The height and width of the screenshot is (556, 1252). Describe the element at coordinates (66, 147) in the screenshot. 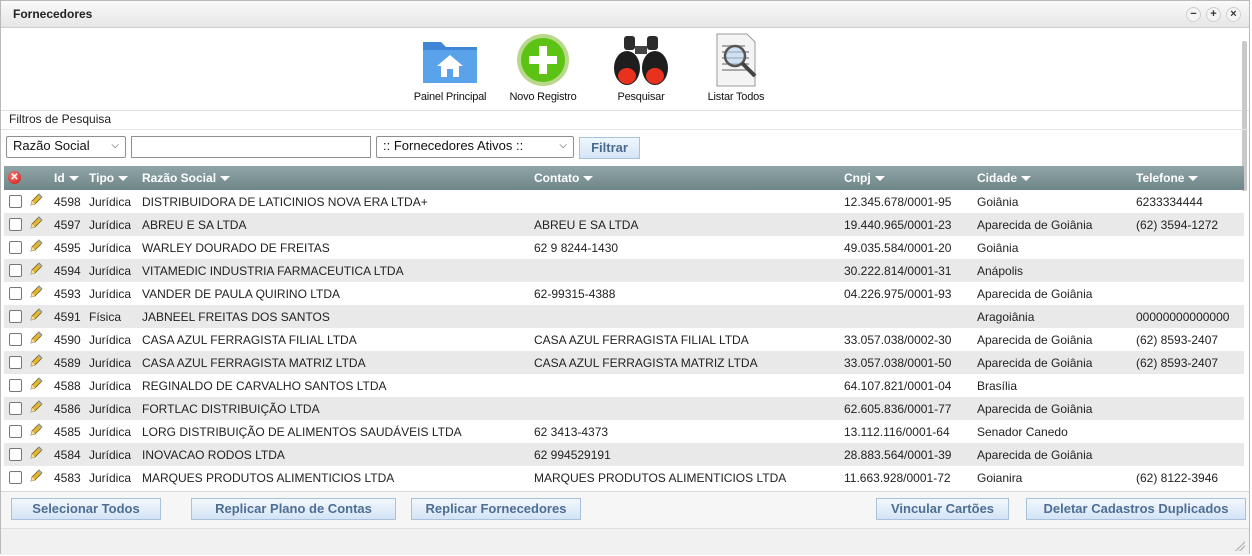

I see `filter-field-select: Razão Social ⌵` at that location.